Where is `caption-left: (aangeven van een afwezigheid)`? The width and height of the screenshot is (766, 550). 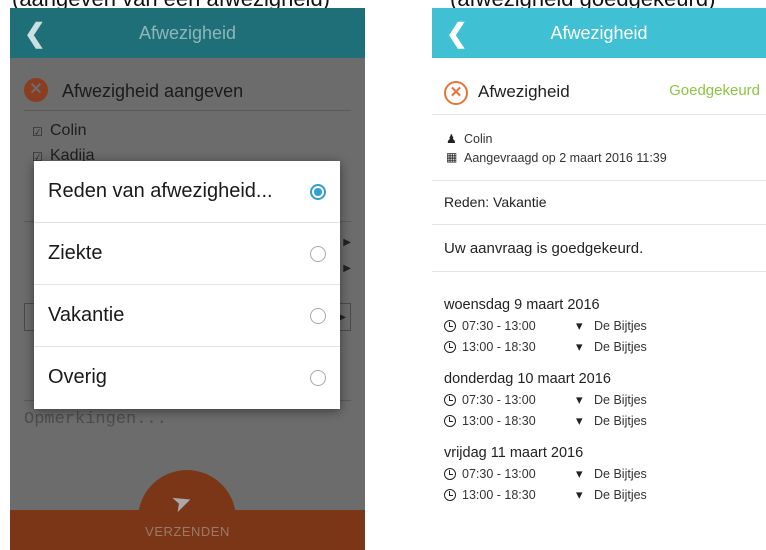 caption-left: (aangeven van een afwezigheid) is located at coordinates (171, 4).